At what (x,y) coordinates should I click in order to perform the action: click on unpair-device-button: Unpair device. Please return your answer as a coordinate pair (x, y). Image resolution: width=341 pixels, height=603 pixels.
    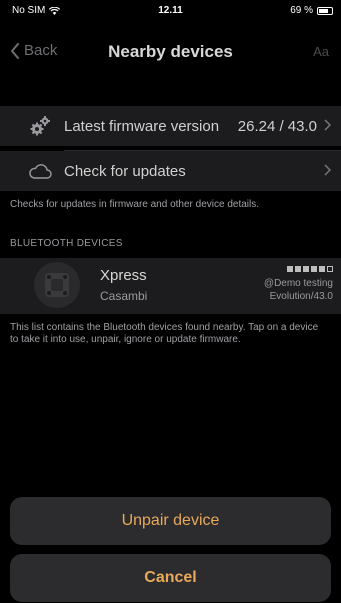
    Looking at the image, I should click on (170, 521).